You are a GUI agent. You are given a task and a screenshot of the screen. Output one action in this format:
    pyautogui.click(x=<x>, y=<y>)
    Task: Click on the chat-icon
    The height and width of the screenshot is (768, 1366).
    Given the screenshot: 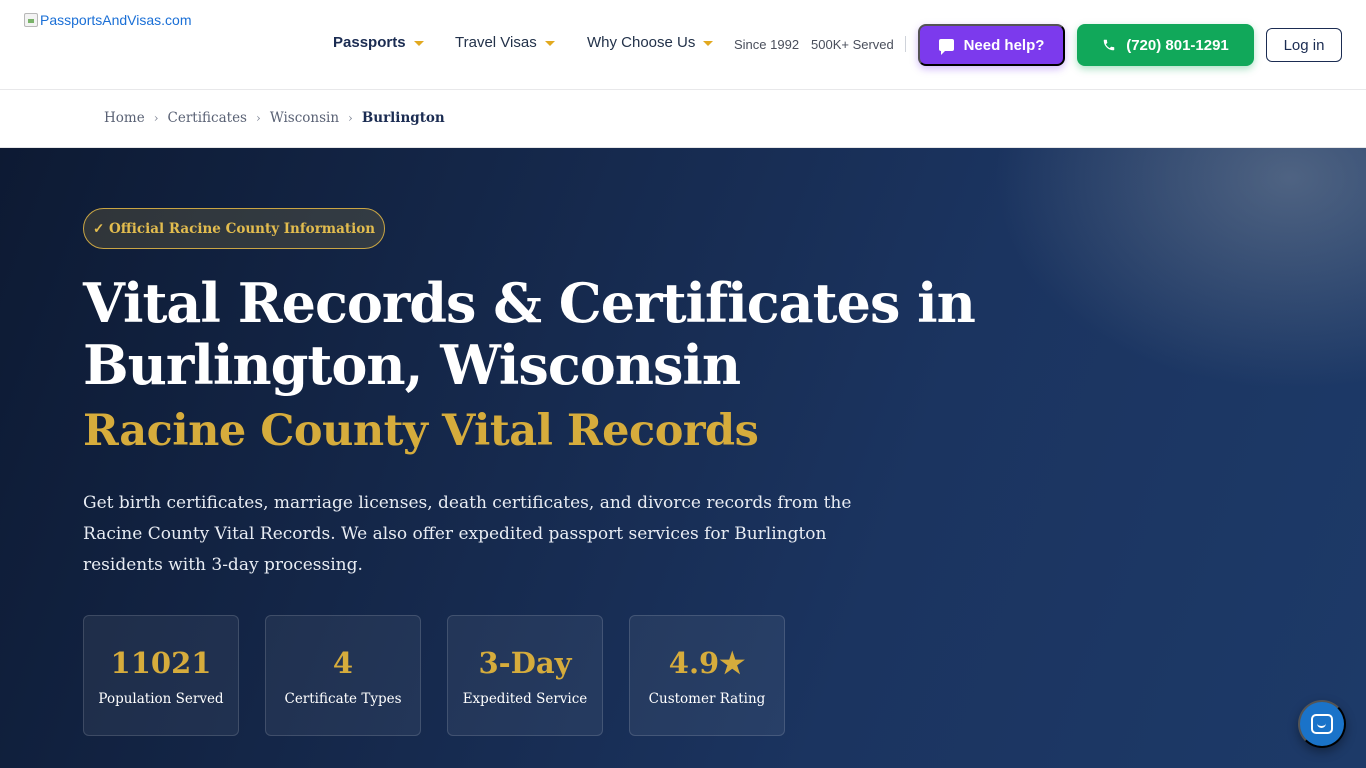 What is the action you would take?
    pyautogui.click(x=946, y=47)
    